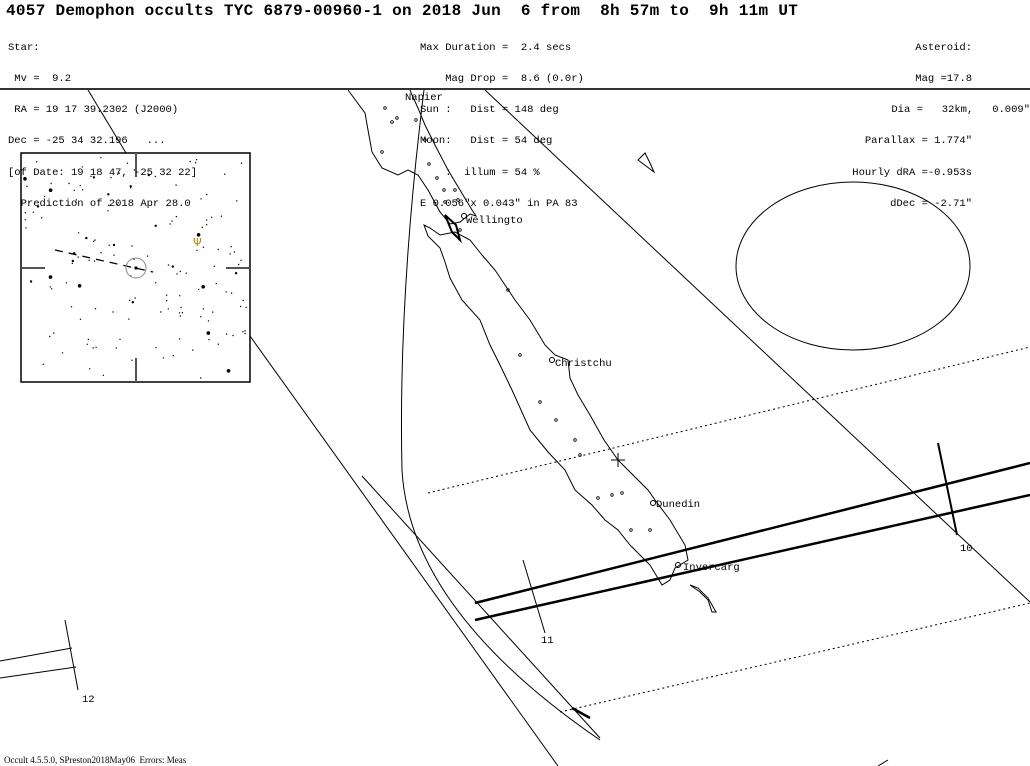  Describe the element at coordinates (99, 203) in the screenshot. I see `prediction-date: Prediction of 2018 Apr 28.0` at that location.